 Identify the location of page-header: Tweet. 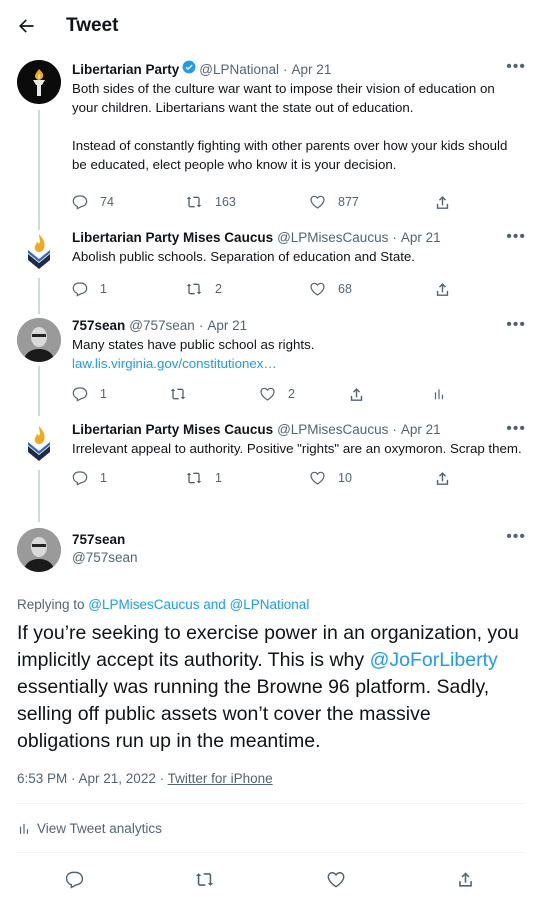
(270, 26).